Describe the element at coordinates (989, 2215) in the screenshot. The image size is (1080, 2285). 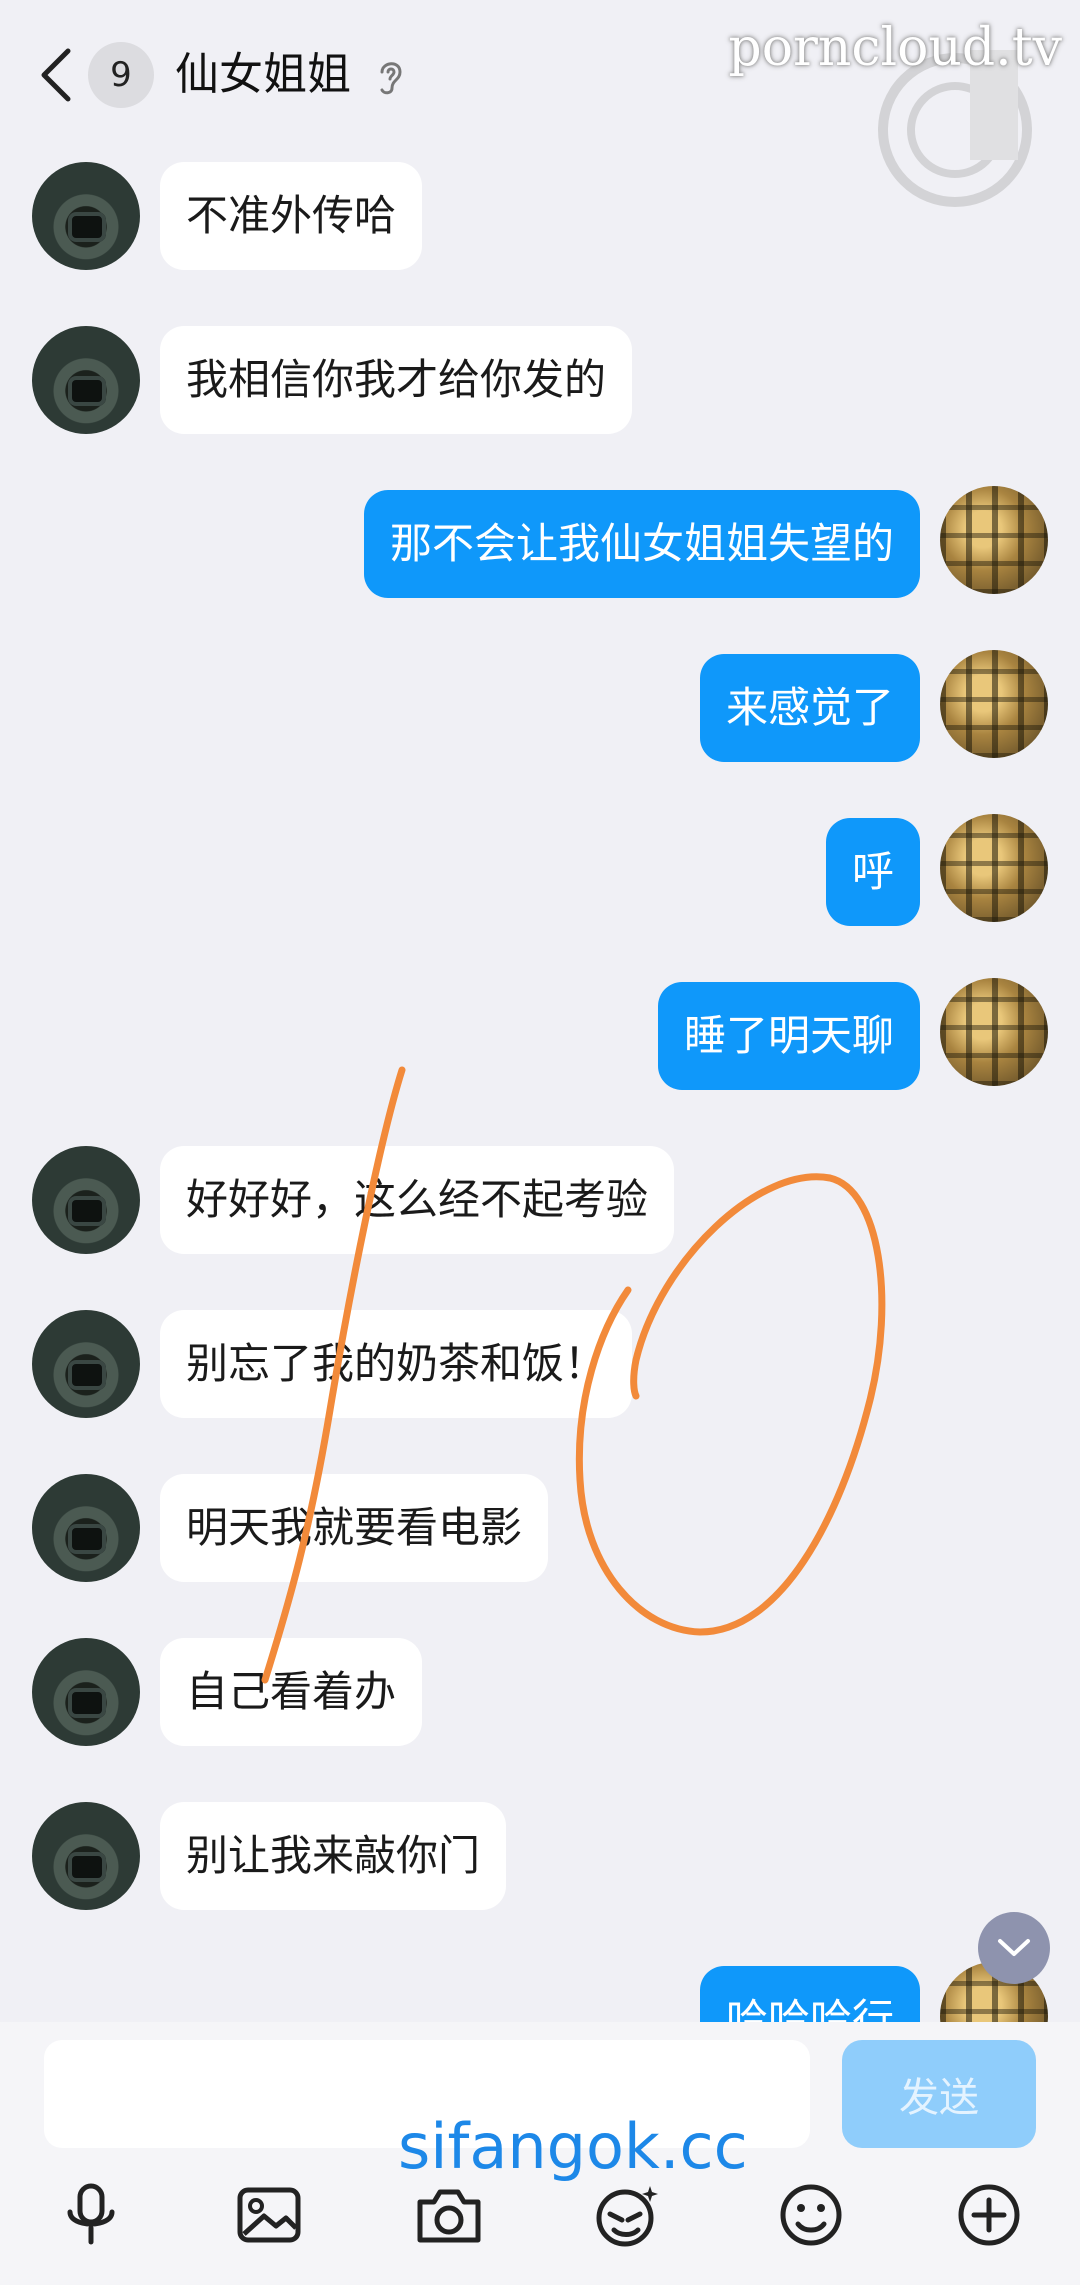
I see `plus-icon` at that location.